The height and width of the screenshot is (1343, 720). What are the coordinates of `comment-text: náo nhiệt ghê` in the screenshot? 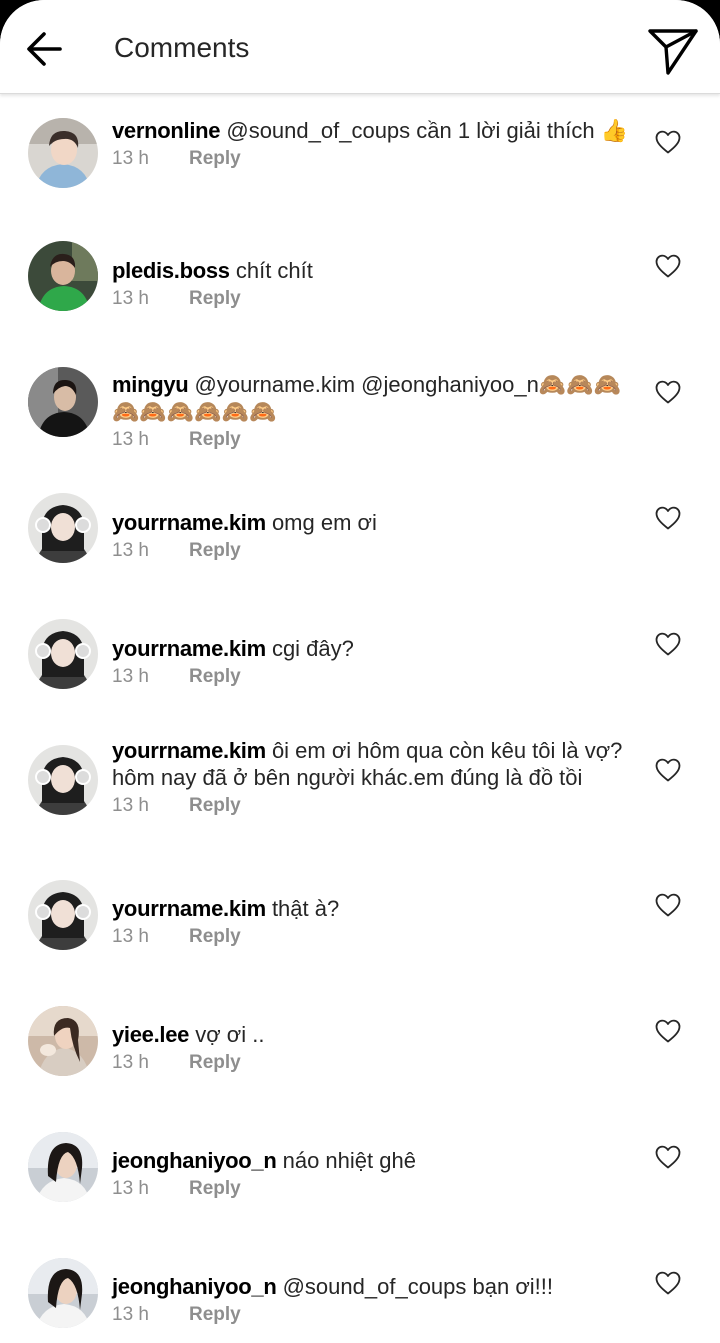 It's located at (346, 1160).